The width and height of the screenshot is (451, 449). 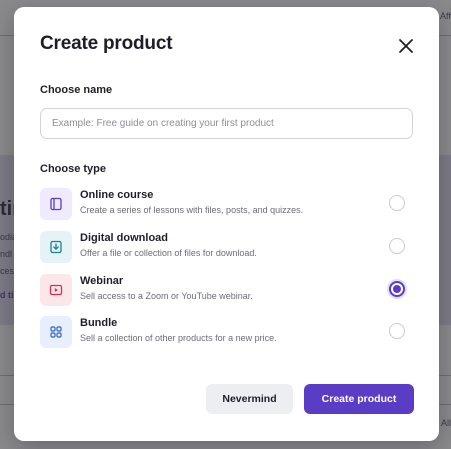 What do you see at coordinates (56, 290) in the screenshot?
I see `video-icon` at bounding box center [56, 290].